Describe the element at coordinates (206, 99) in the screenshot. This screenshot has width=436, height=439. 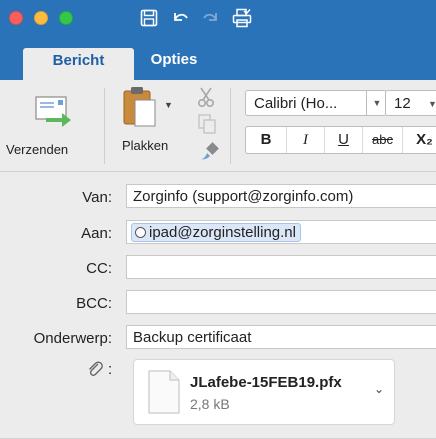
I see `cut-icon` at that location.